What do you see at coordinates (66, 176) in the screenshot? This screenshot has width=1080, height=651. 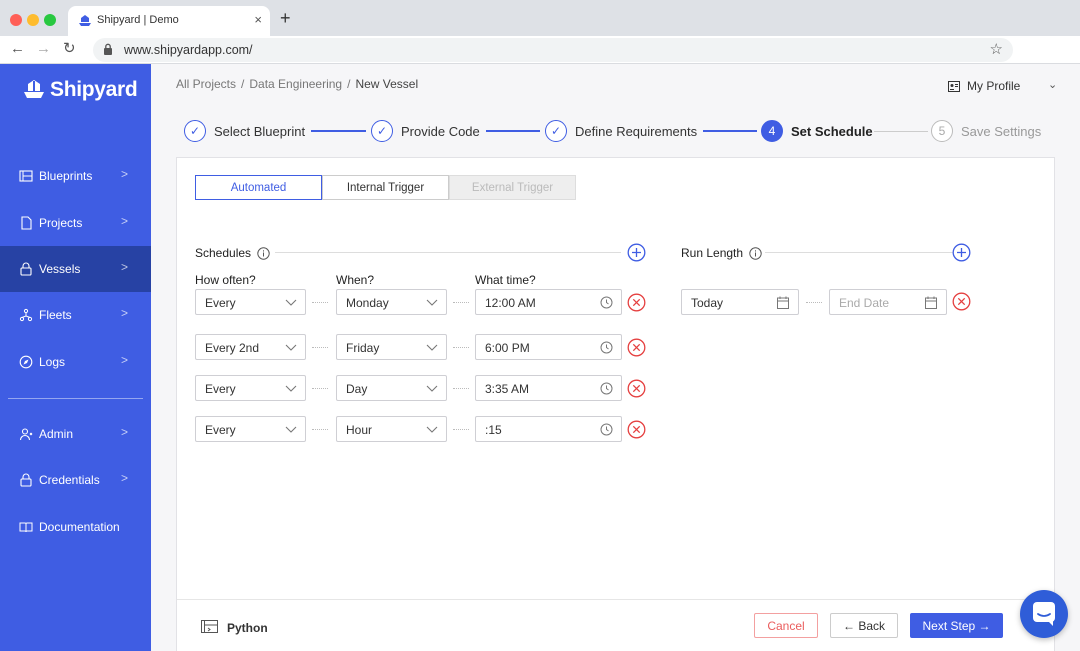 I see `sidebar-item-label: Blueprints` at bounding box center [66, 176].